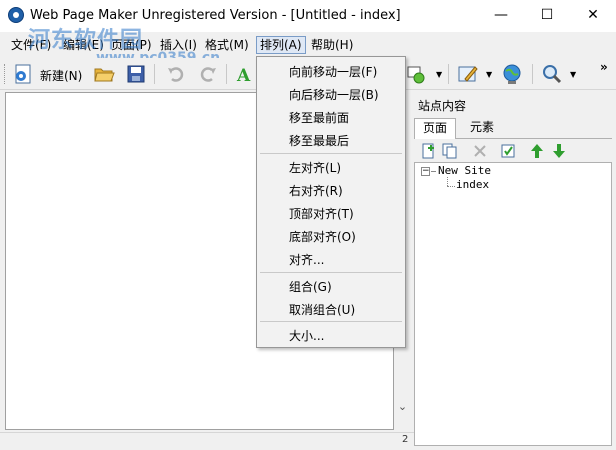  What do you see at coordinates (512, 74) in the screenshot?
I see `globe-icon` at bounding box center [512, 74].